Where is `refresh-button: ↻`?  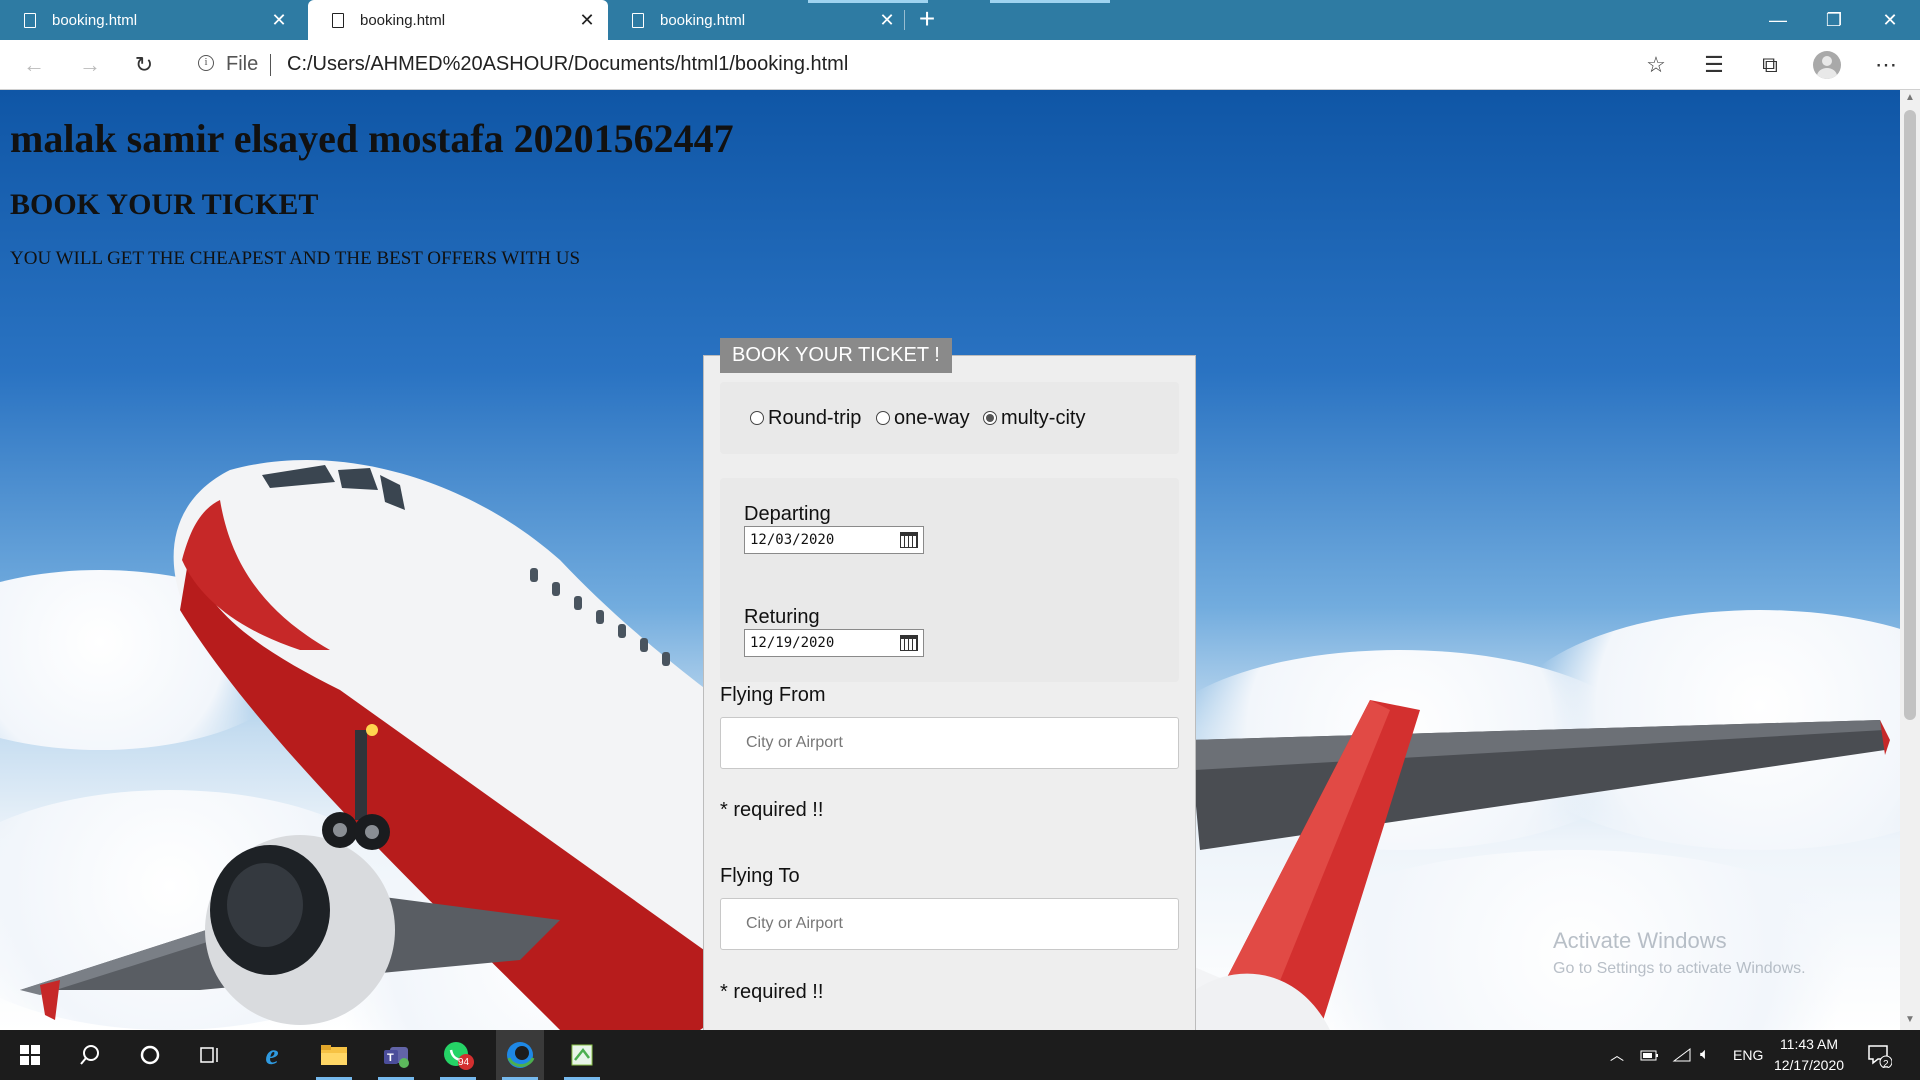 refresh-button: ↻ is located at coordinates (144, 64).